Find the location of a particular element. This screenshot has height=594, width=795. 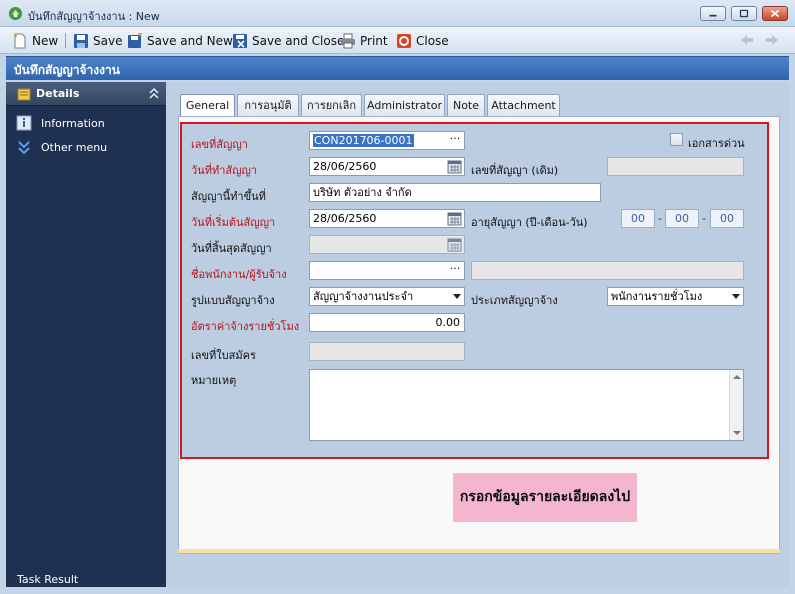

urgent-document-checkbox is located at coordinates (676, 139).